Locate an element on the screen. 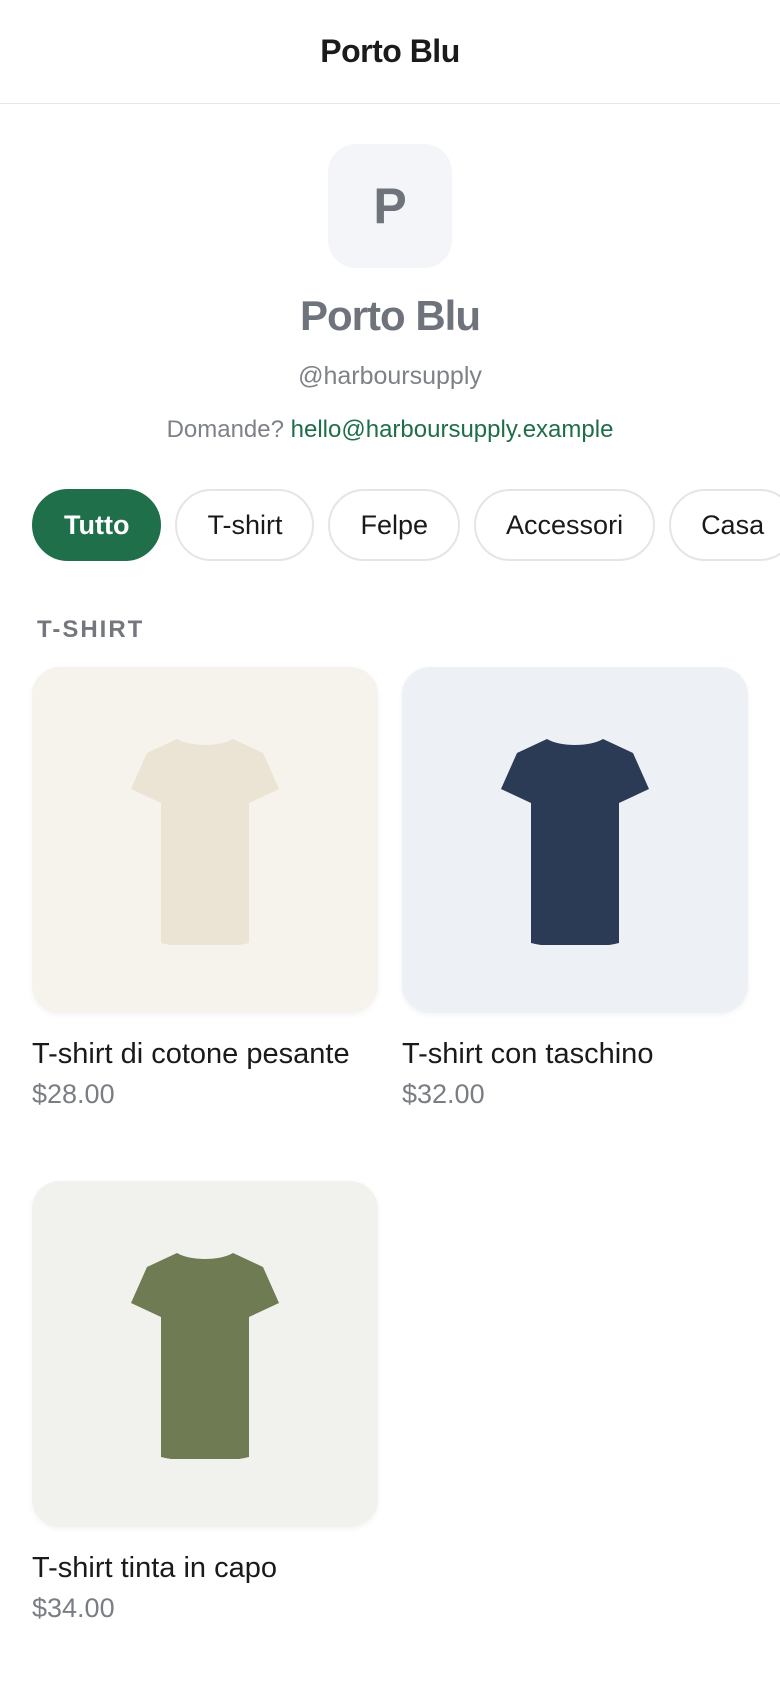  page-title: Porto Blu is located at coordinates (390, 51).